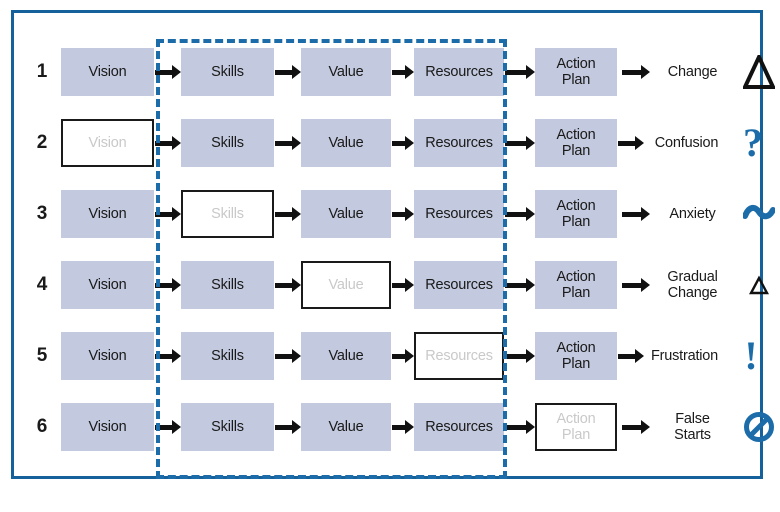 This screenshot has width=780, height=512. What do you see at coordinates (759, 72) in the screenshot?
I see `outline-triangle-icon` at bounding box center [759, 72].